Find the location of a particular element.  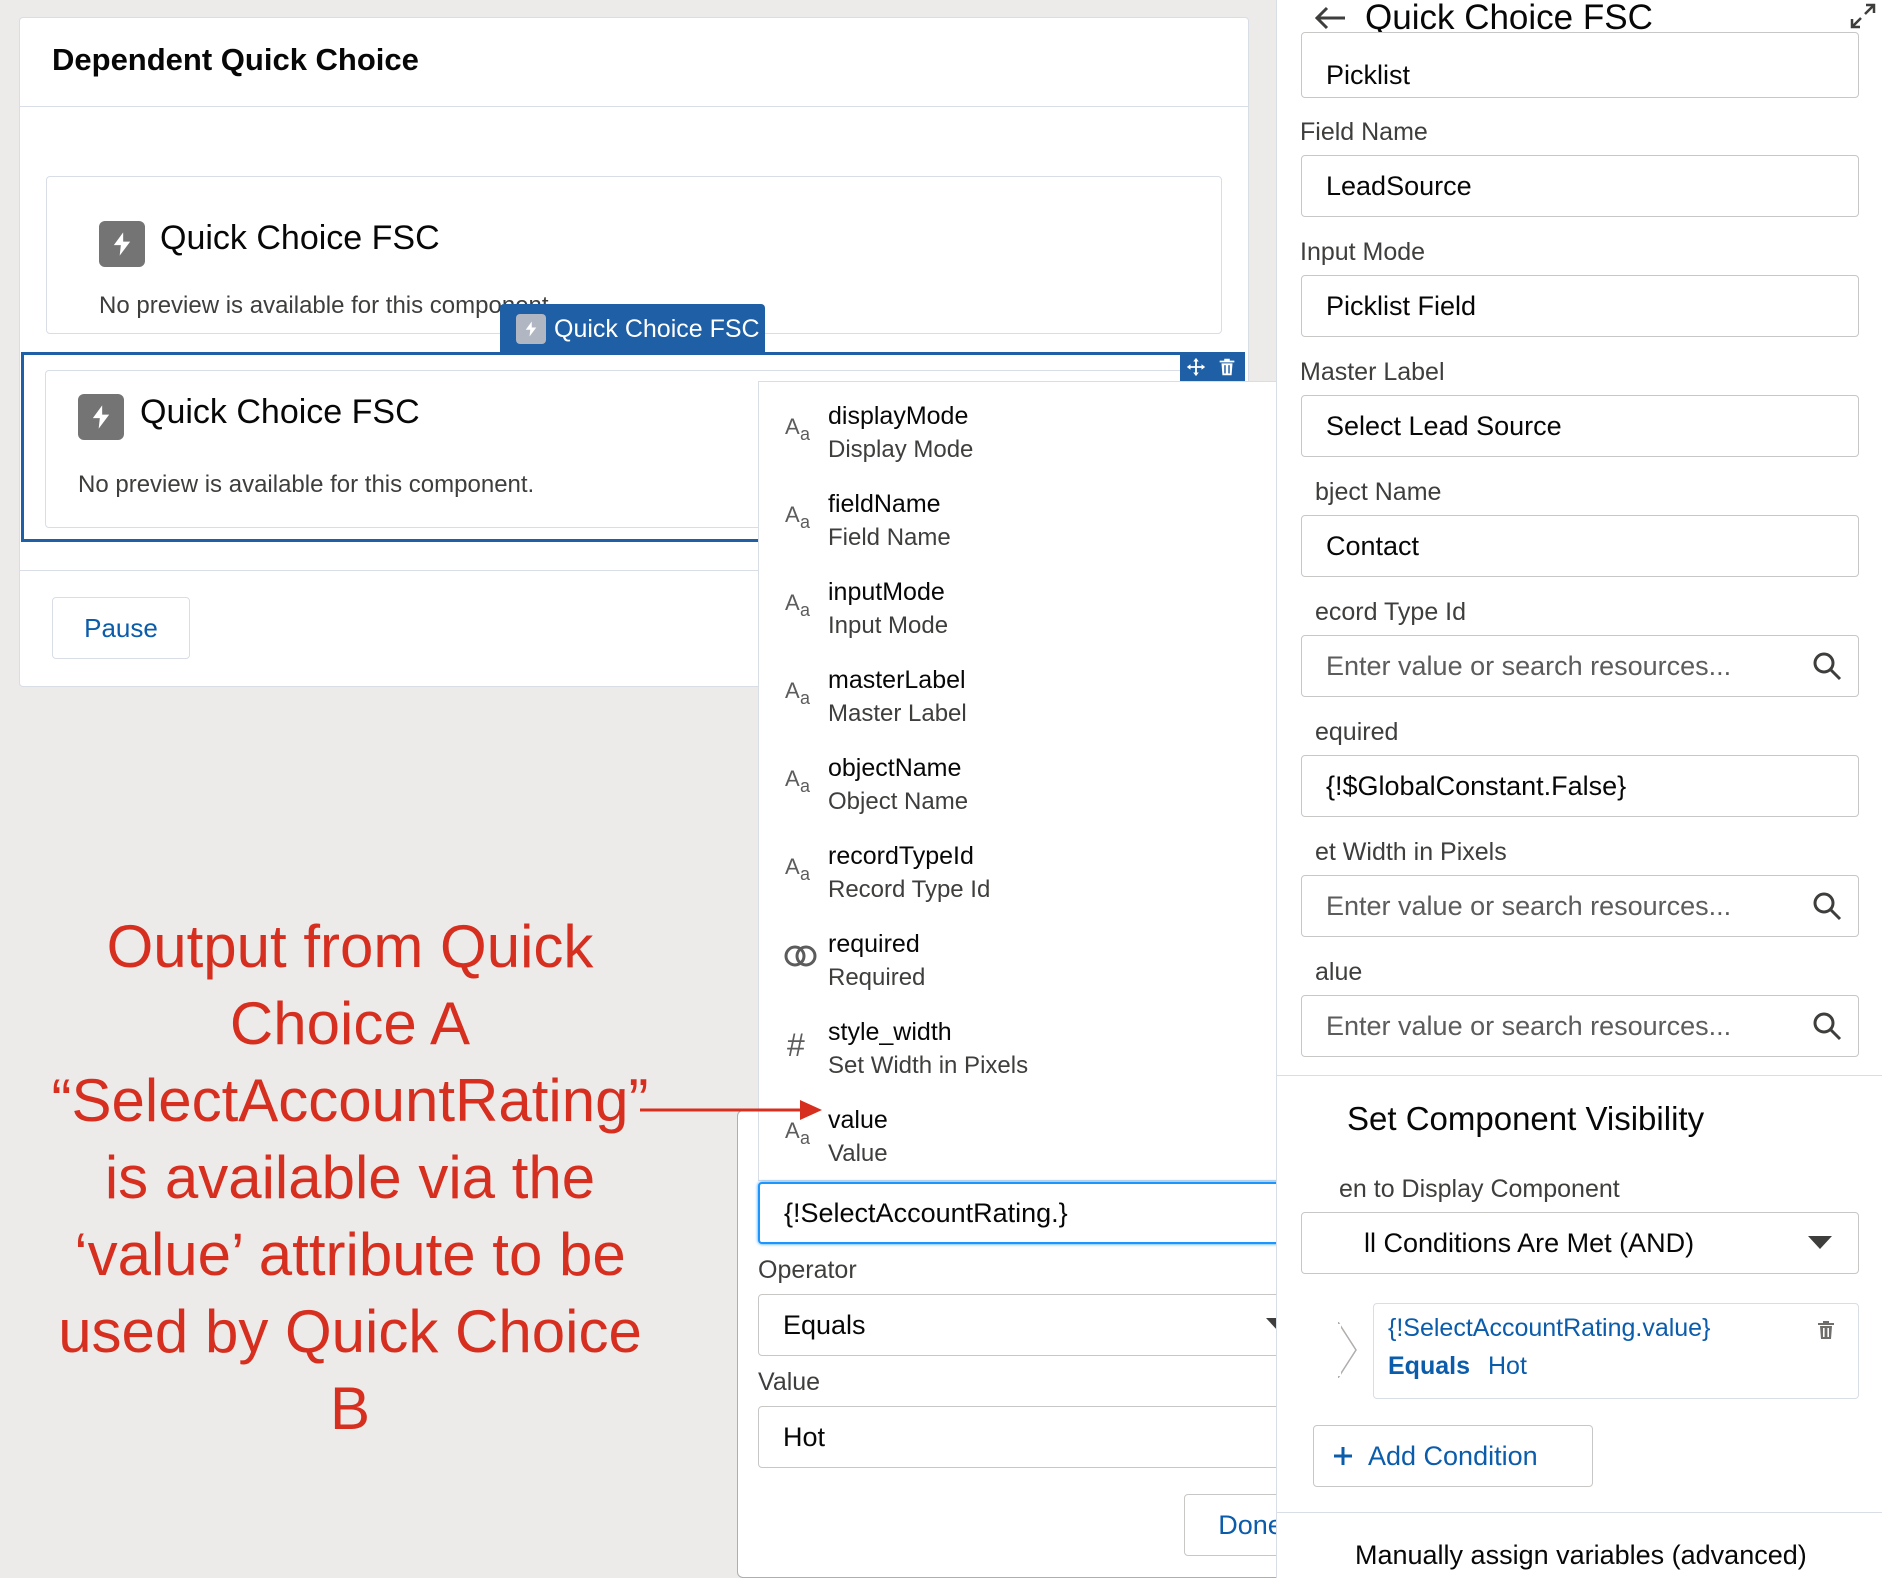

field-name-input: LeadSource is located at coordinates (1580, 186).